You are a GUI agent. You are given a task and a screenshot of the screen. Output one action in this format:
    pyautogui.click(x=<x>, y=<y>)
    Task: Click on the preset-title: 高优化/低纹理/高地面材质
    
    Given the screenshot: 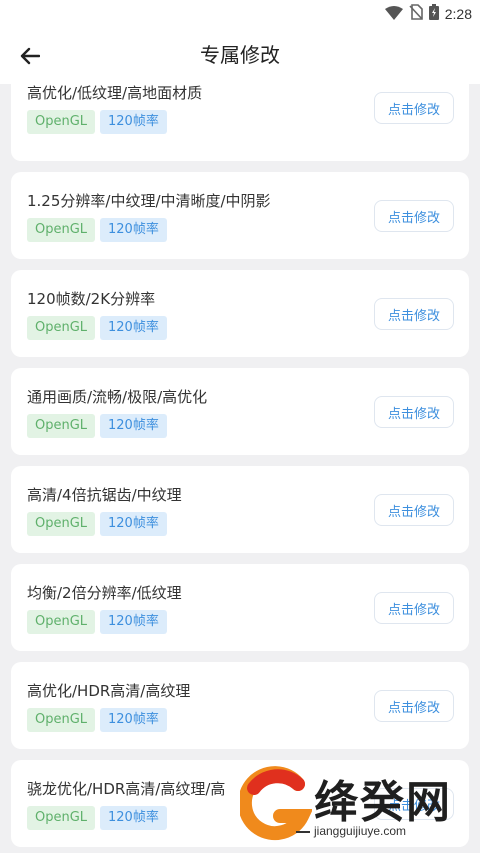 What is the action you would take?
    pyautogui.click(x=115, y=93)
    